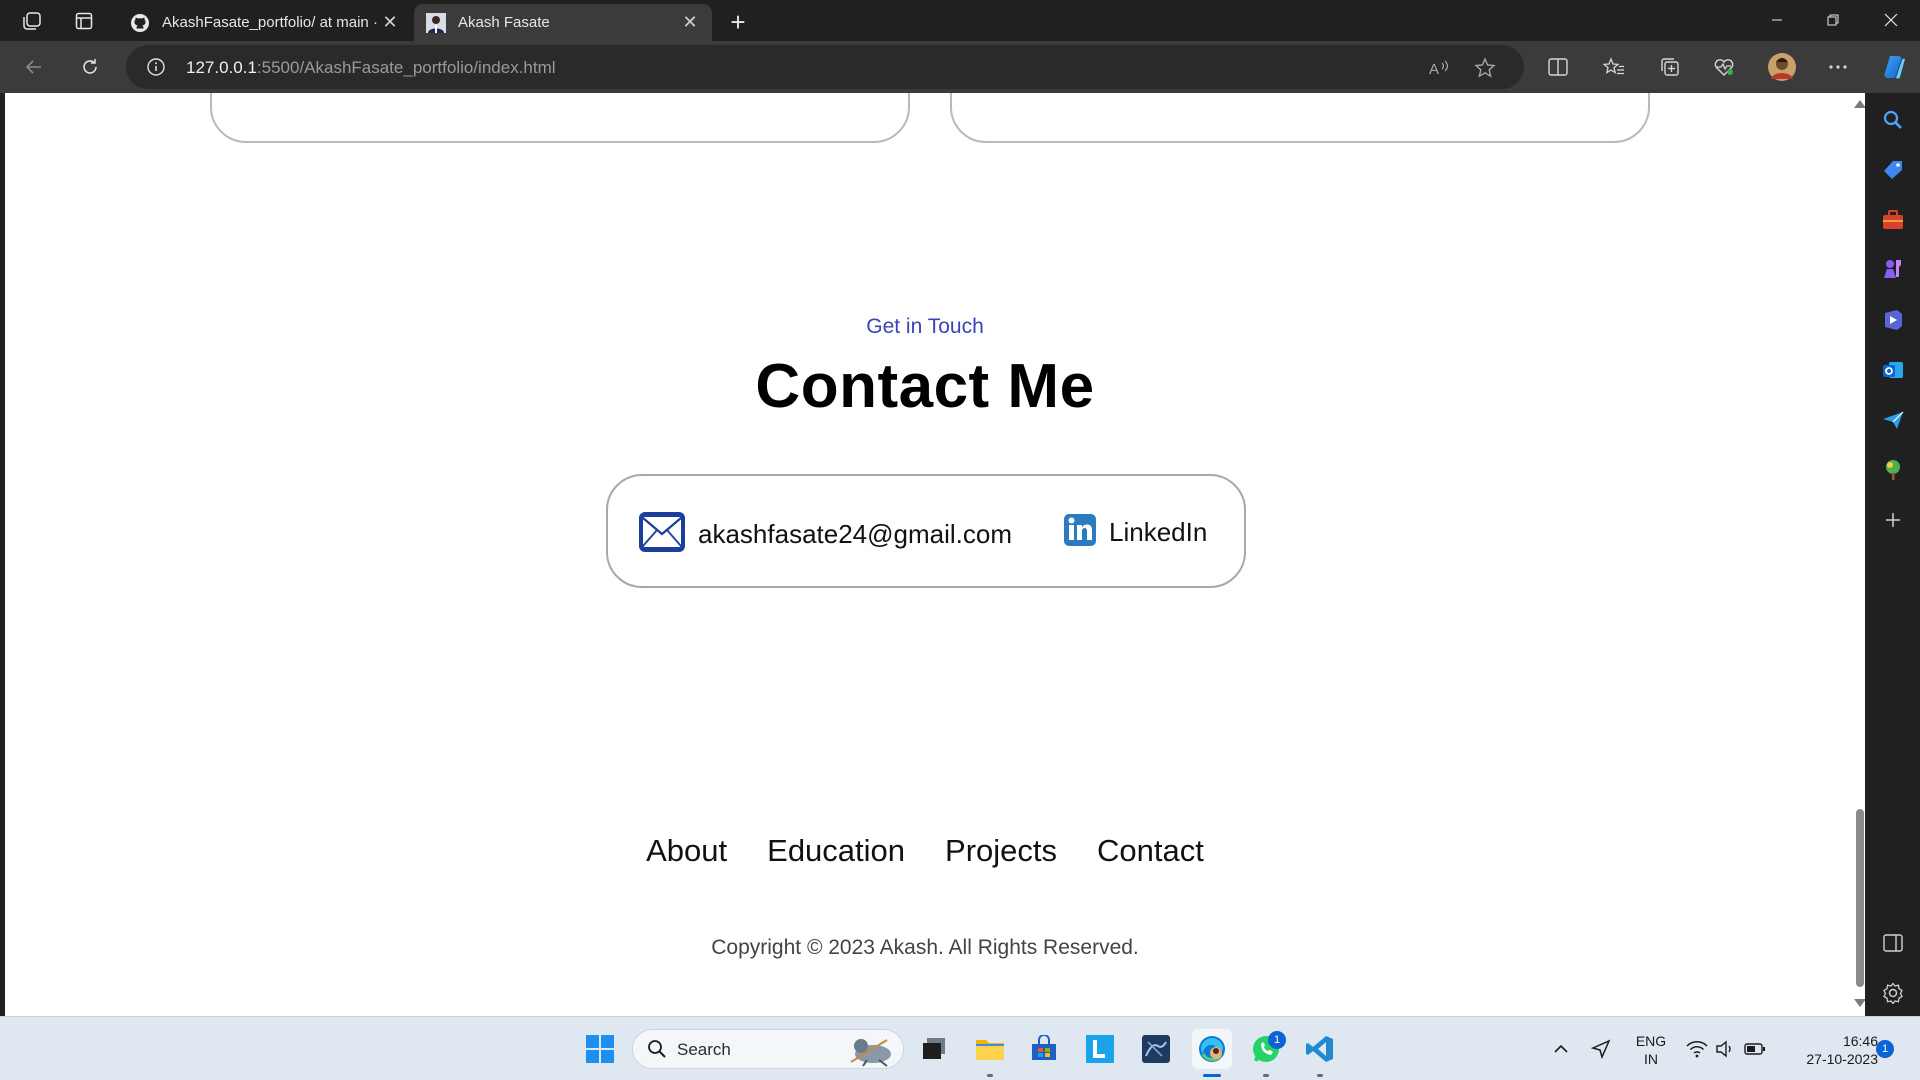 This screenshot has height=1080, width=1920. Describe the element at coordinates (32, 21) in the screenshot. I see `workspaces-icon` at that location.